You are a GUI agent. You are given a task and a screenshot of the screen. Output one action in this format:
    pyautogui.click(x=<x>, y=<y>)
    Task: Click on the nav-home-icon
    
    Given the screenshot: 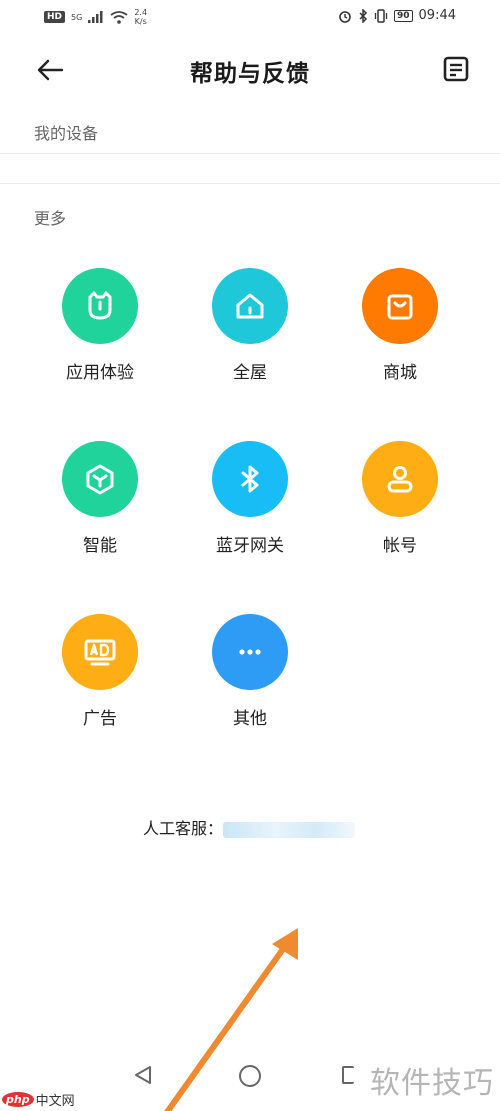 What is the action you would take?
    pyautogui.click(x=250, y=1076)
    